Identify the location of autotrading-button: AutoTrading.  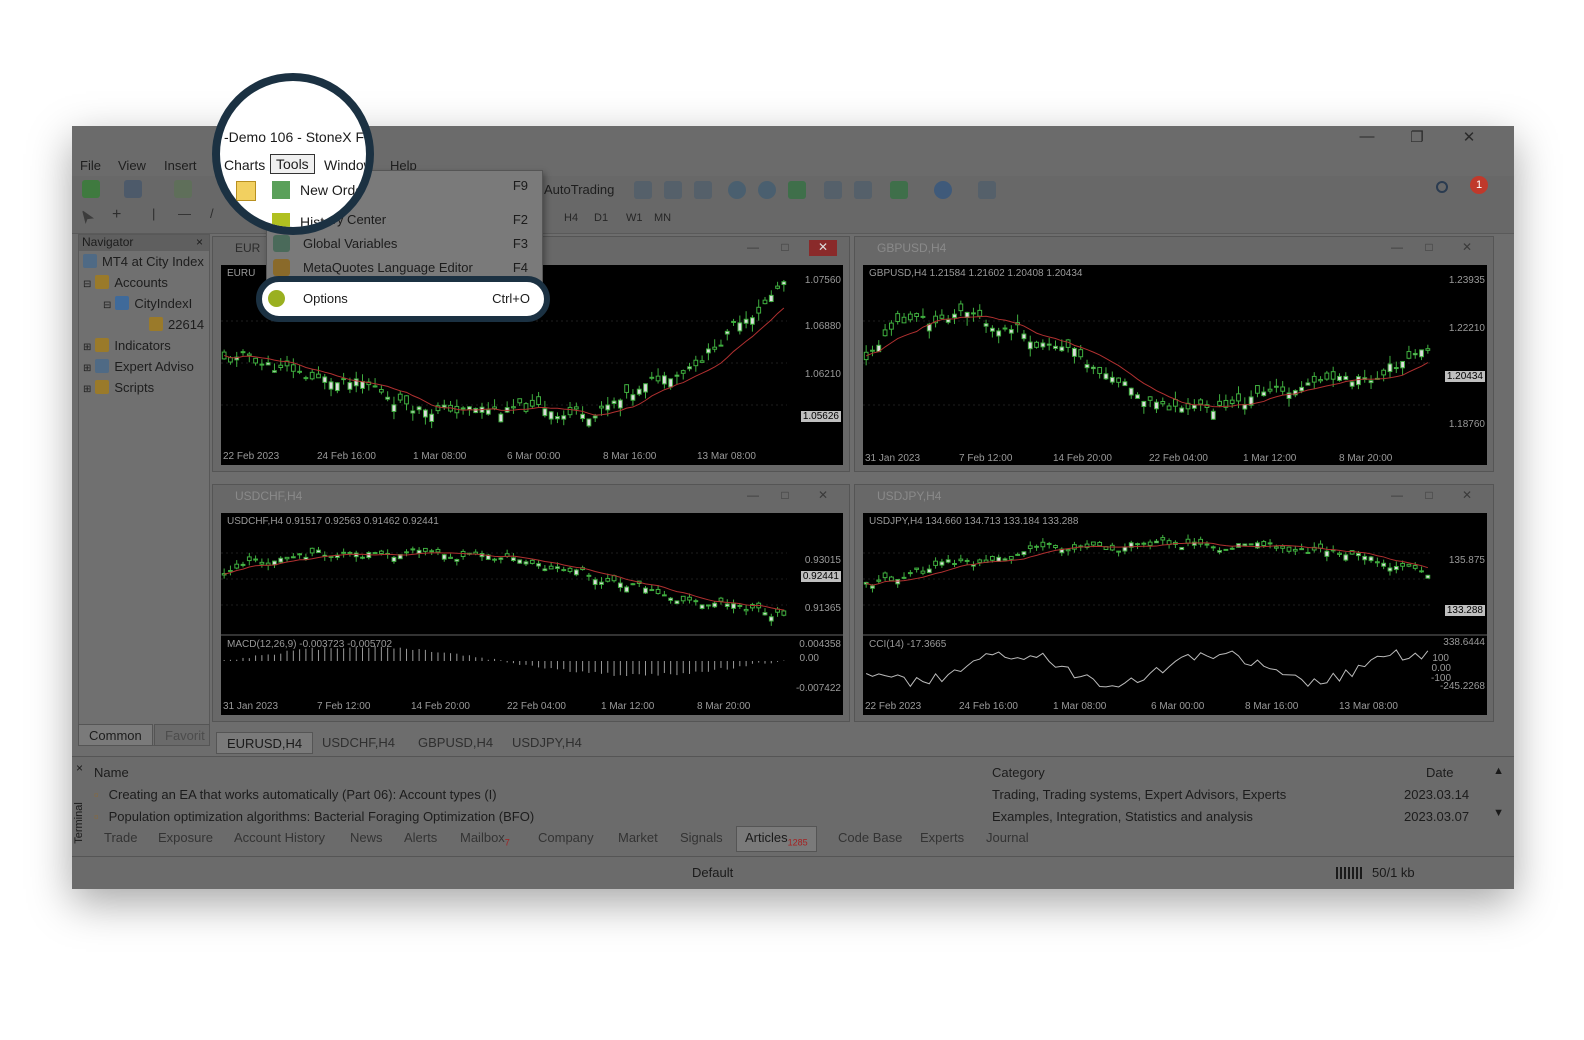
(579, 189).